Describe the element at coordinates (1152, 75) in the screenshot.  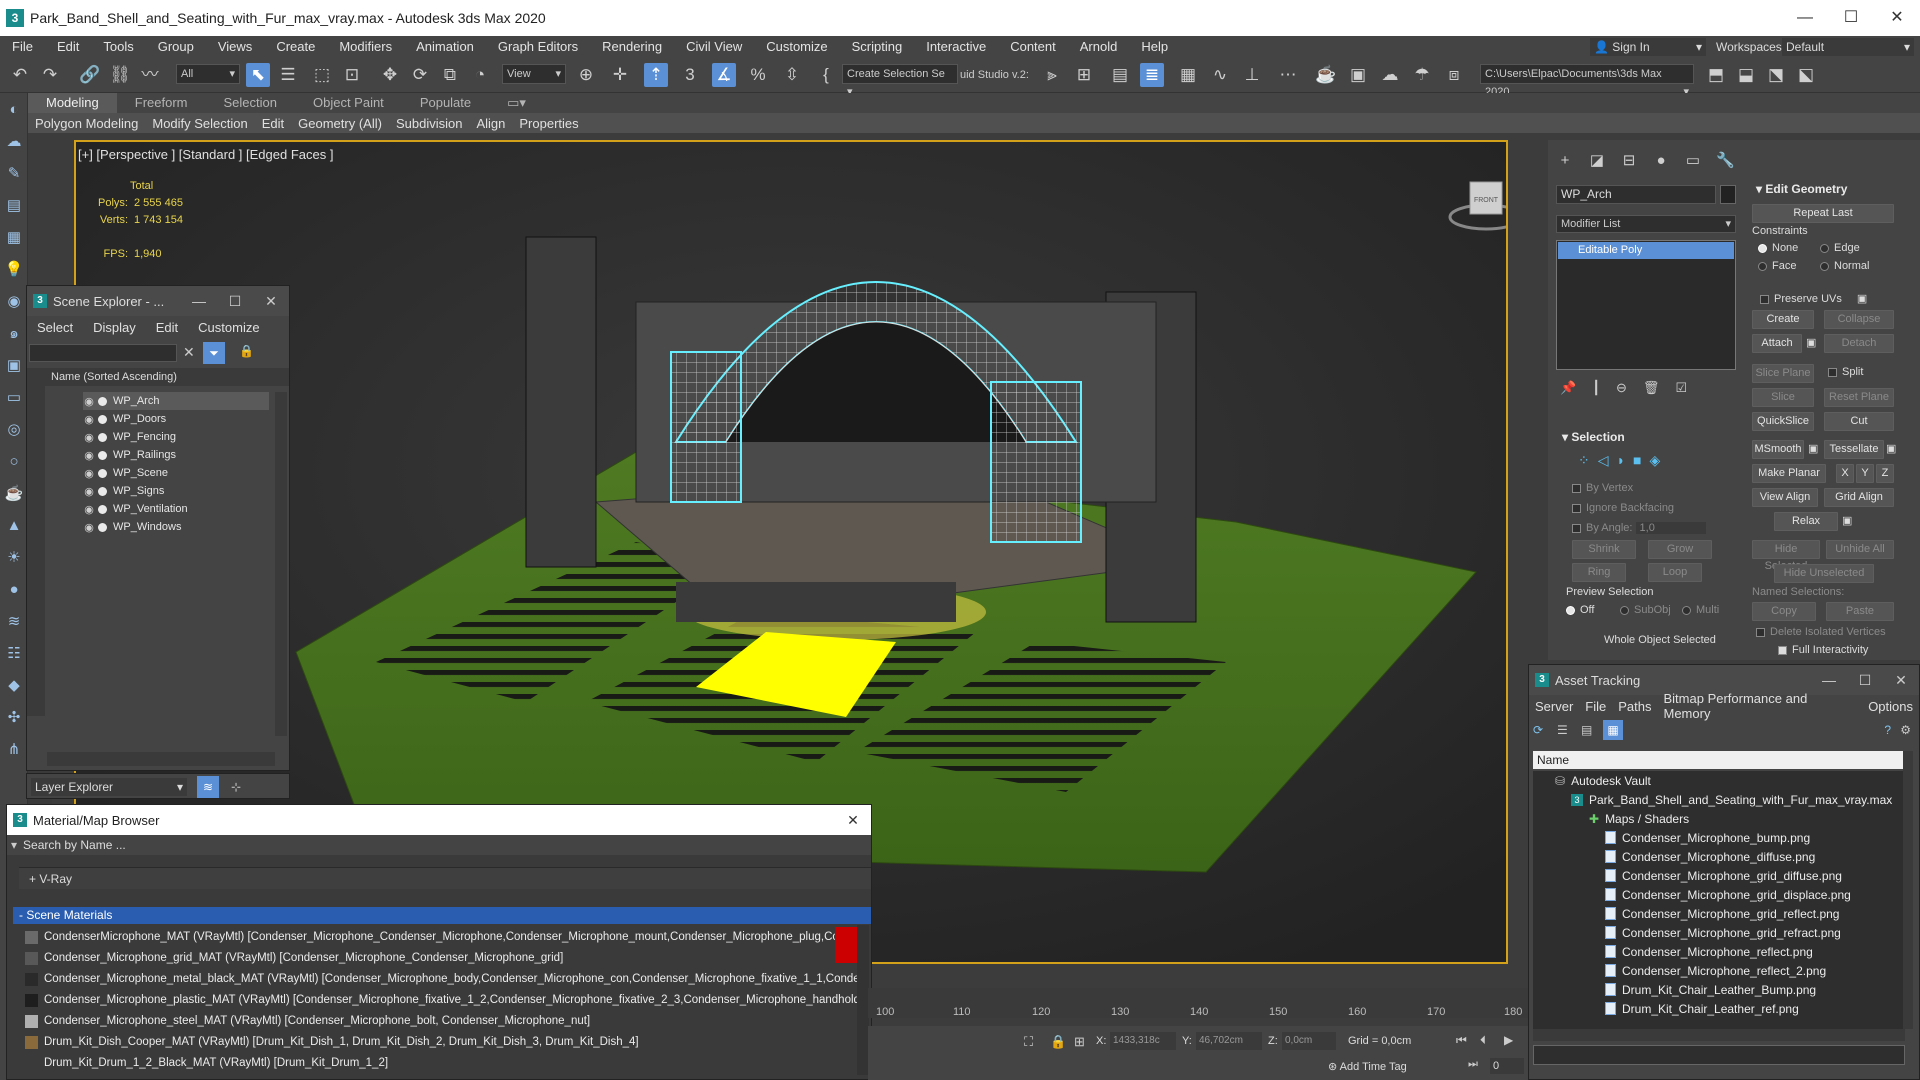
I see `toggle-layer-explorer-icon: ≣` at that location.